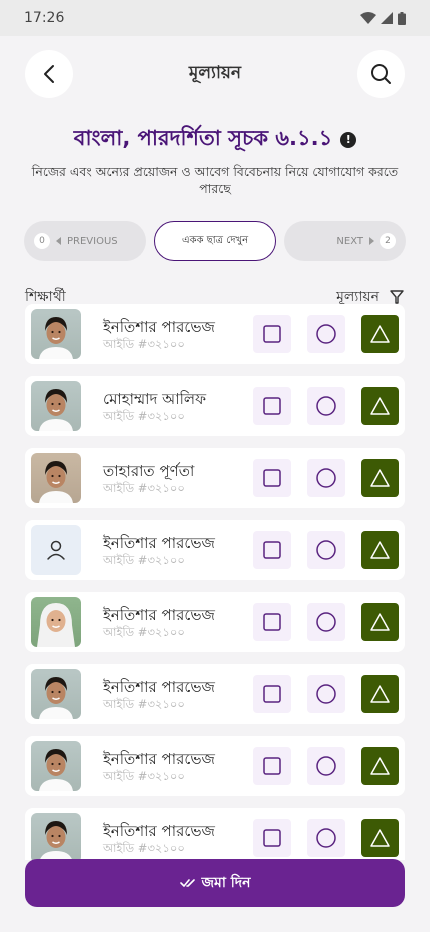  Describe the element at coordinates (56, 550) in the screenshot. I see `user-icon` at that location.